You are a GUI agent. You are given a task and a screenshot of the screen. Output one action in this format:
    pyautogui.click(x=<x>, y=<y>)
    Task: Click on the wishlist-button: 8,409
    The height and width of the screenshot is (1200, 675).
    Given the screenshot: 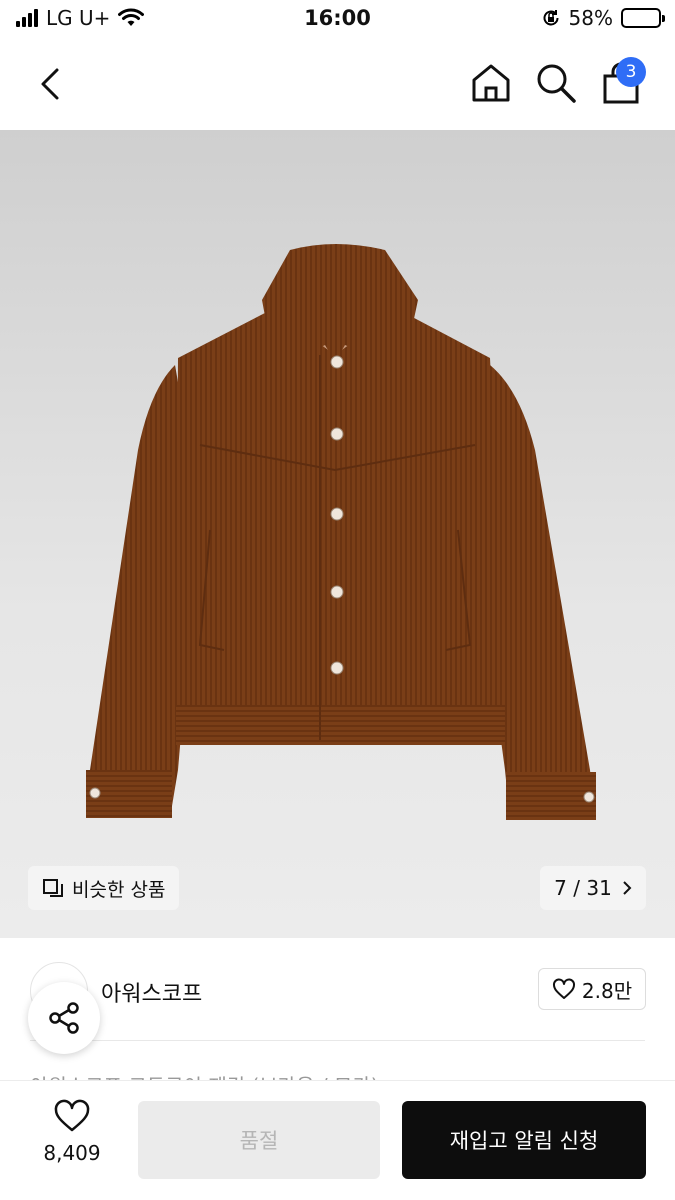 What is the action you would take?
    pyautogui.click(x=72, y=1139)
    